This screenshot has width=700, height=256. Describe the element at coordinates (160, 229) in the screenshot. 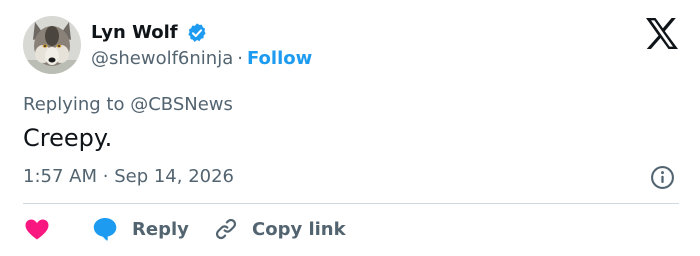

I see `reply-label: Reply` at that location.